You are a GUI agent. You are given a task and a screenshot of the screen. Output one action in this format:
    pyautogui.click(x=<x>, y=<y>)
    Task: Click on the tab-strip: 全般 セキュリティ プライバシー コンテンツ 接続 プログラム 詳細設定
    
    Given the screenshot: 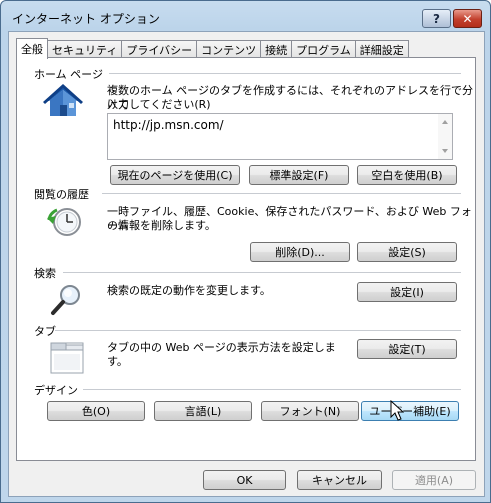 What is the action you would take?
    pyautogui.click(x=212, y=48)
    